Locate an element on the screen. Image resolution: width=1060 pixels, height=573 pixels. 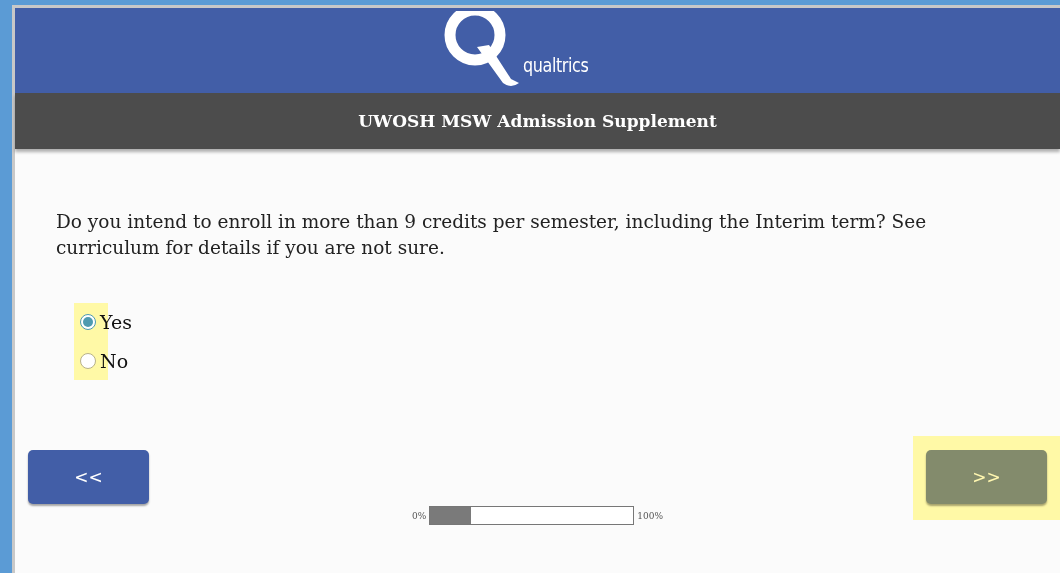
question-text: Do you intend to enroll in more than 9 credits per semester, including the Interim term? See curriculum for details if you are not sure. is located at coordinates (492, 235).